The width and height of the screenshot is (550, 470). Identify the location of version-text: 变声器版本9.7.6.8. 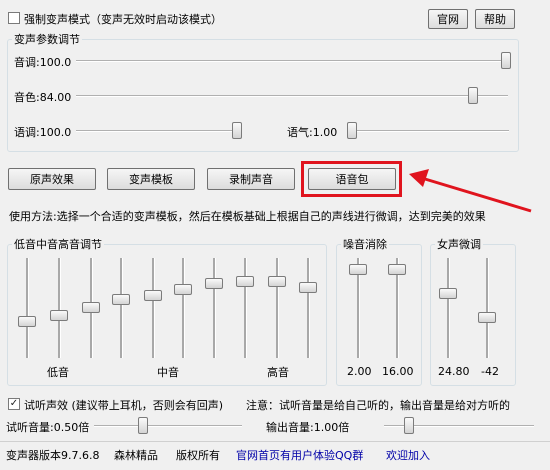
(53, 455).